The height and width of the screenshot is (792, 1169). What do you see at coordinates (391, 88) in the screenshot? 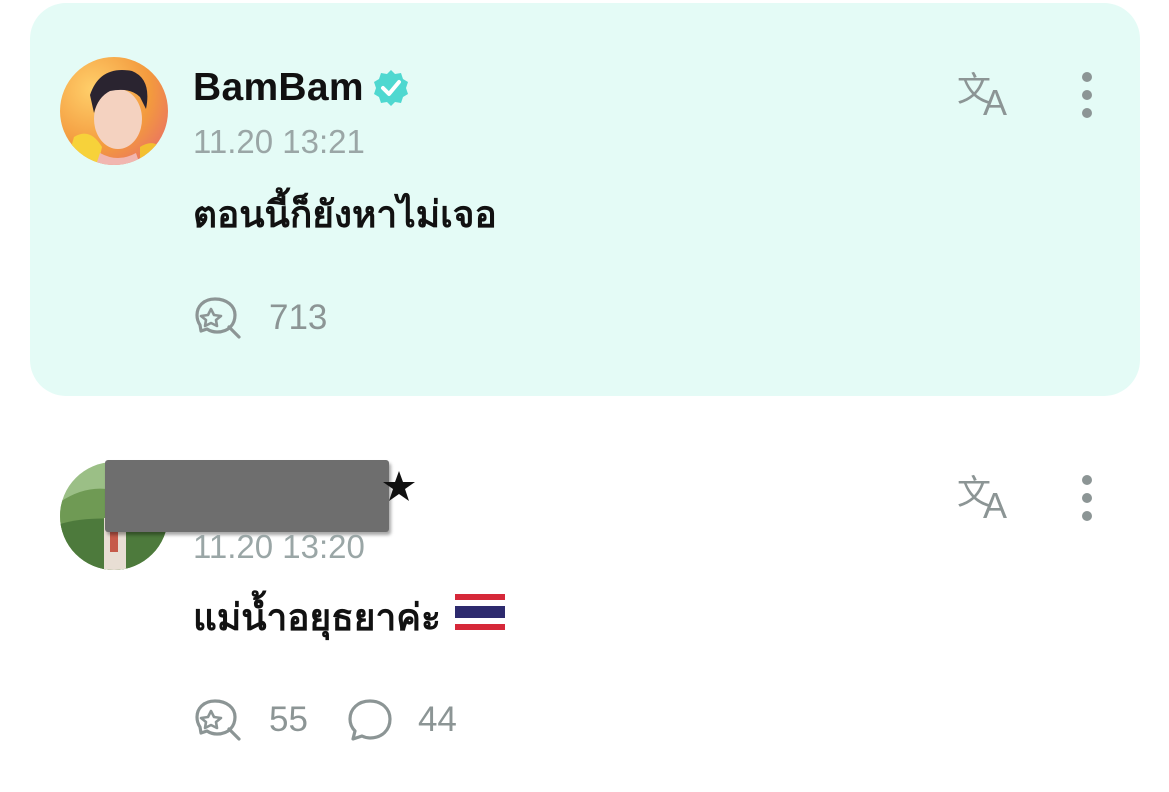
I see `verified-badge-icon` at bounding box center [391, 88].